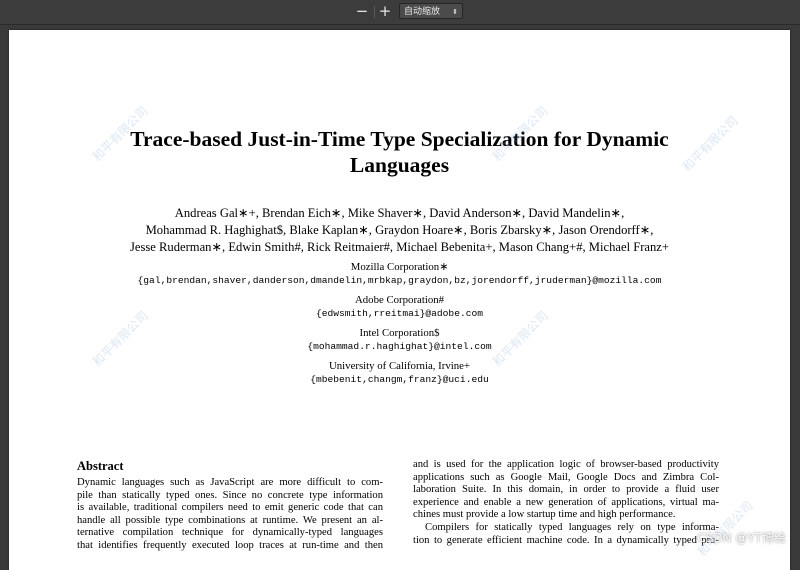 The height and width of the screenshot is (570, 800). I want to click on affiliation-emails: {edwsmith,rreitmai}@adobe.com, so click(399, 313).